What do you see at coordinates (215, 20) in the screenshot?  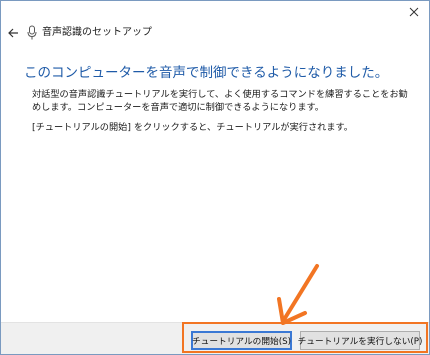 I see `title-bar: 音声認識のセットアップ` at bounding box center [215, 20].